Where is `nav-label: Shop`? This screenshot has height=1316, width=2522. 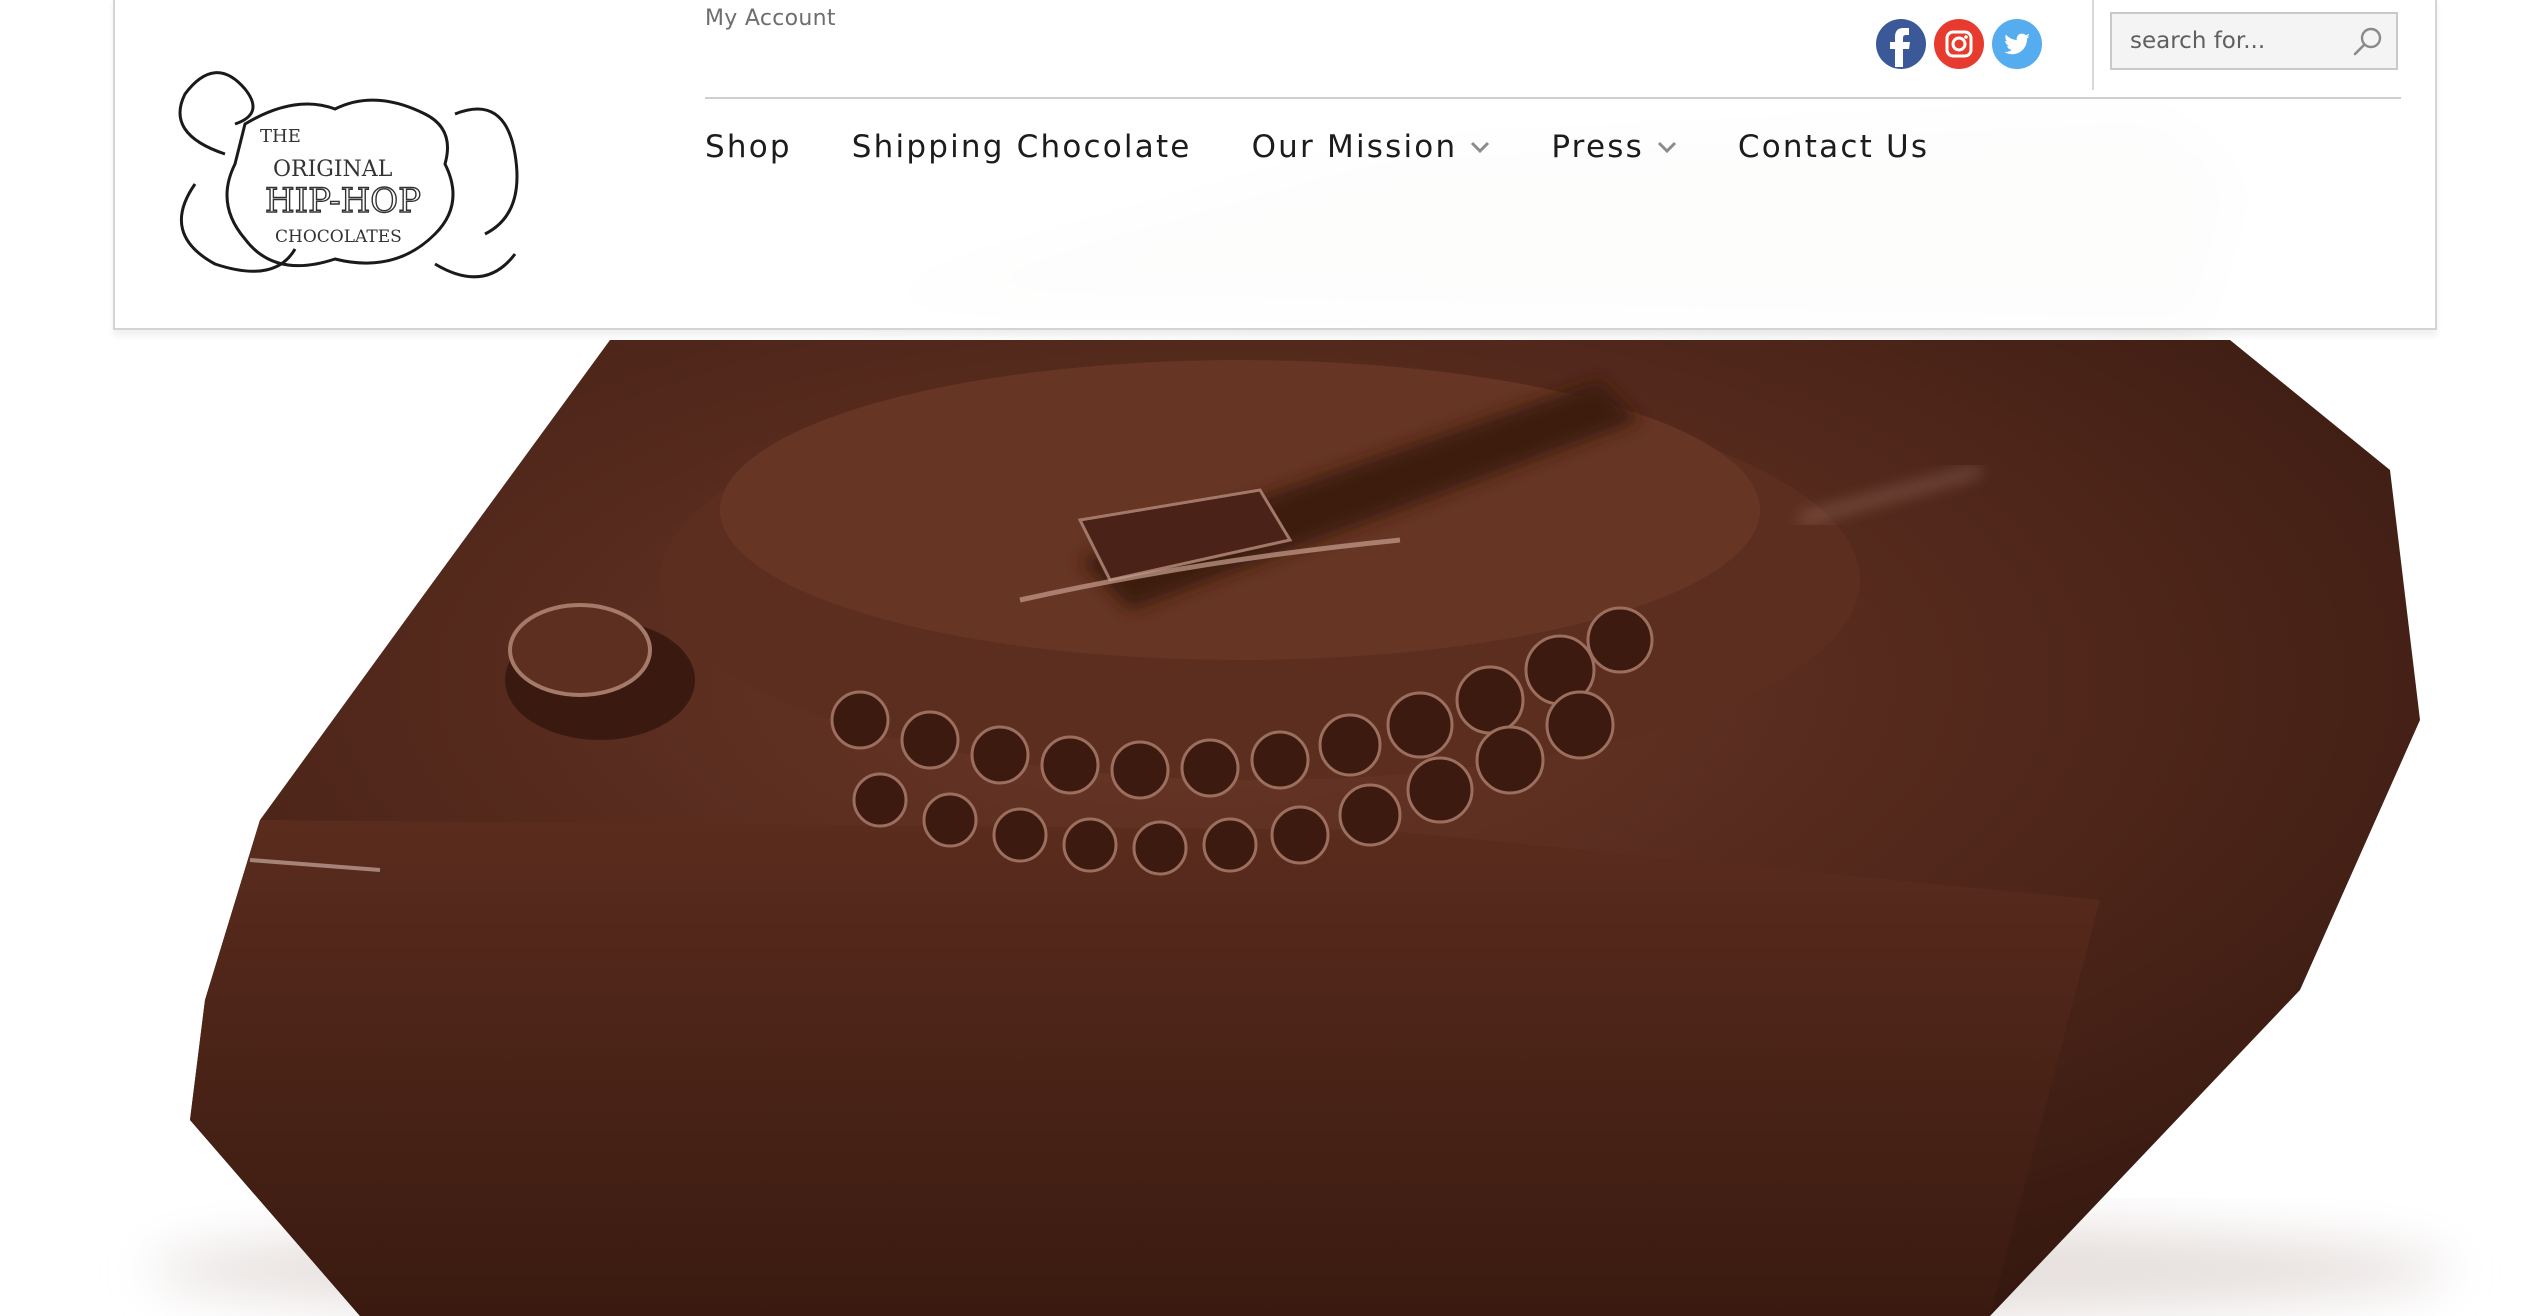 nav-label: Shop is located at coordinates (748, 147).